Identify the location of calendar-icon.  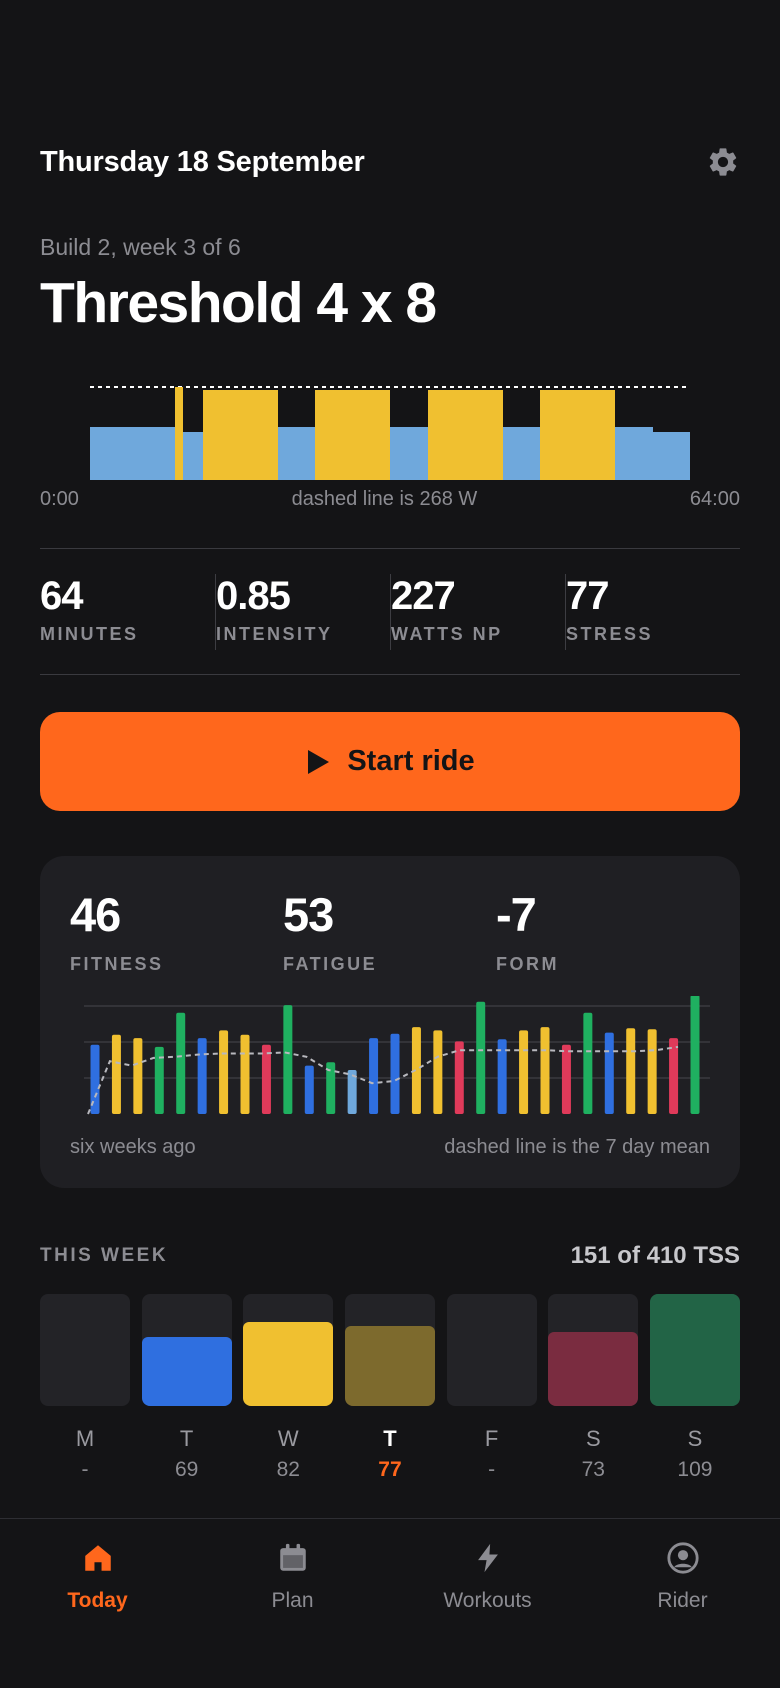
(293, 1558).